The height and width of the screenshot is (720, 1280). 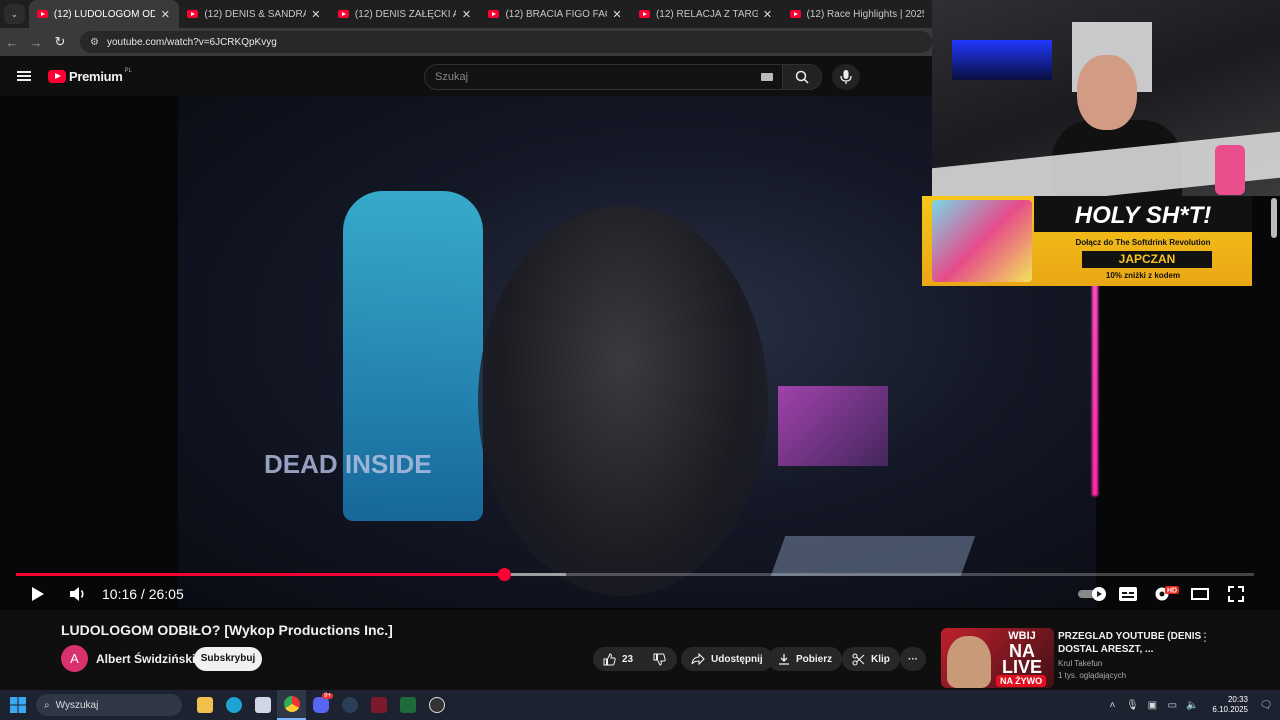 What do you see at coordinates (260, 574) in the screenshot?
I see `played-bar` at bounding box center [260, 574].